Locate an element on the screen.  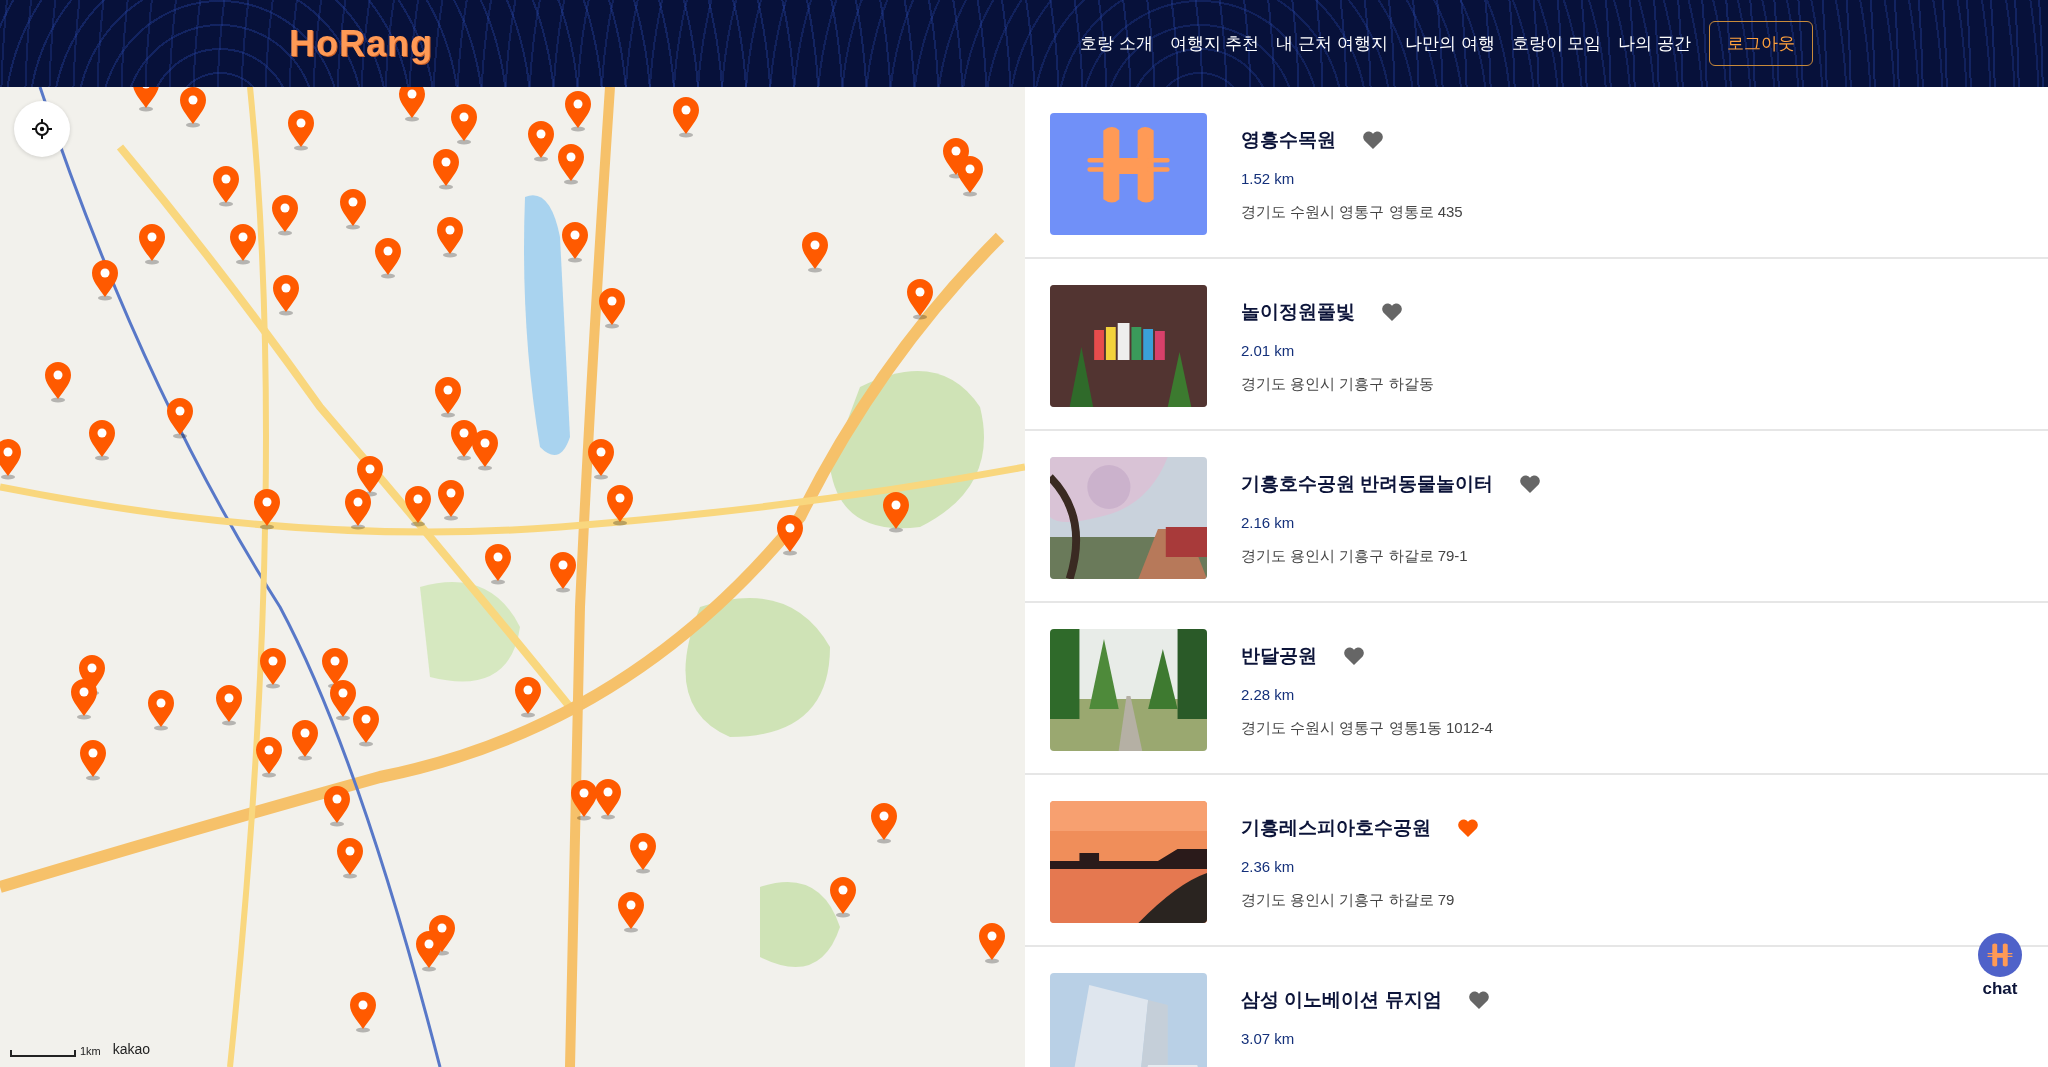
place-title: 반달공원 is located at coordinates (1279, 656).